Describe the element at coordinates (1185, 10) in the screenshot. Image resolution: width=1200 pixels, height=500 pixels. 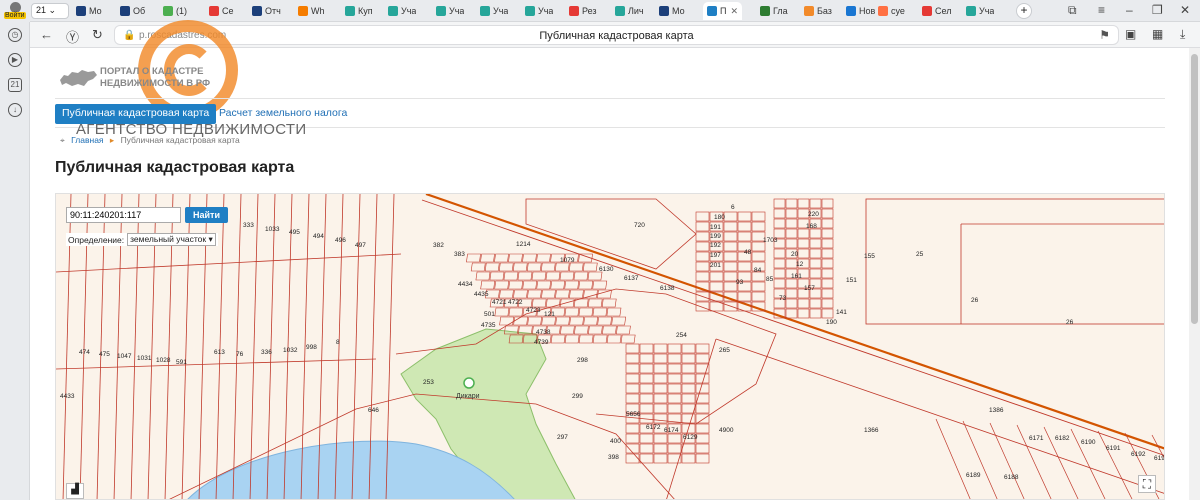
I see `close-window-button: ✕` at that location.